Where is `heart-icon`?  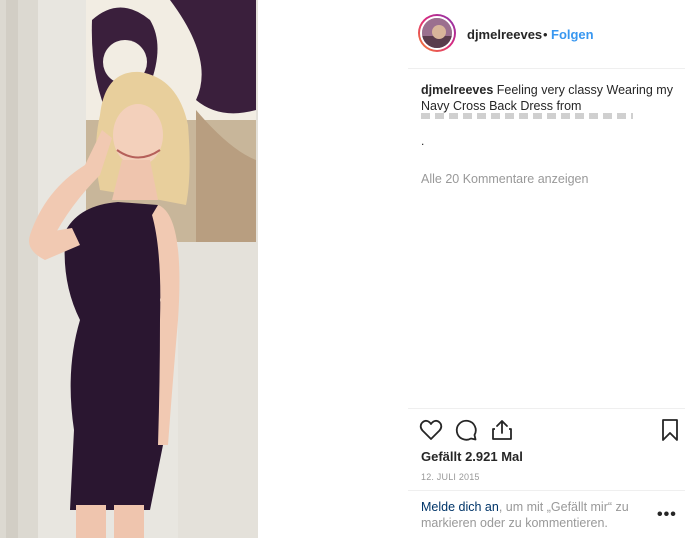 heart-icon is located at coordinates (431, 430).